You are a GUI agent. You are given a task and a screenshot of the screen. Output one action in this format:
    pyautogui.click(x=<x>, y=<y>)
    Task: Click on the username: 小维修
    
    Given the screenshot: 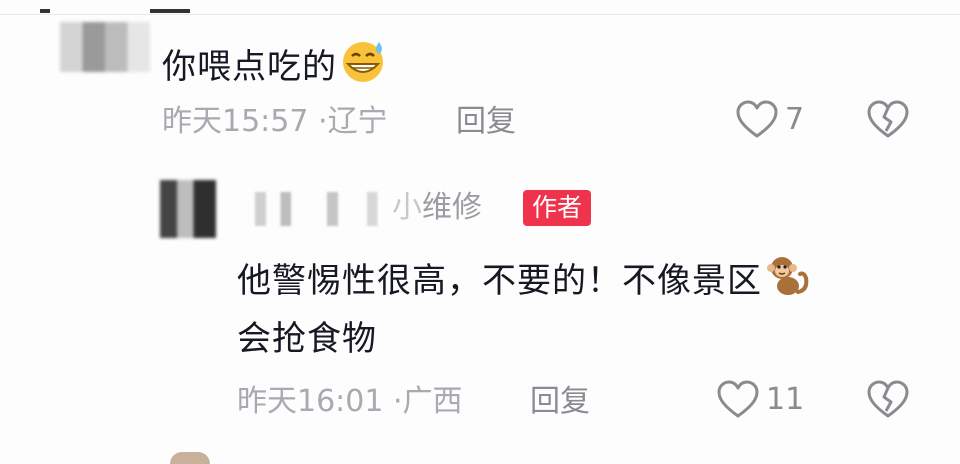 What is the action you would take?
    pyautogui.click(x=437, y=208)
    